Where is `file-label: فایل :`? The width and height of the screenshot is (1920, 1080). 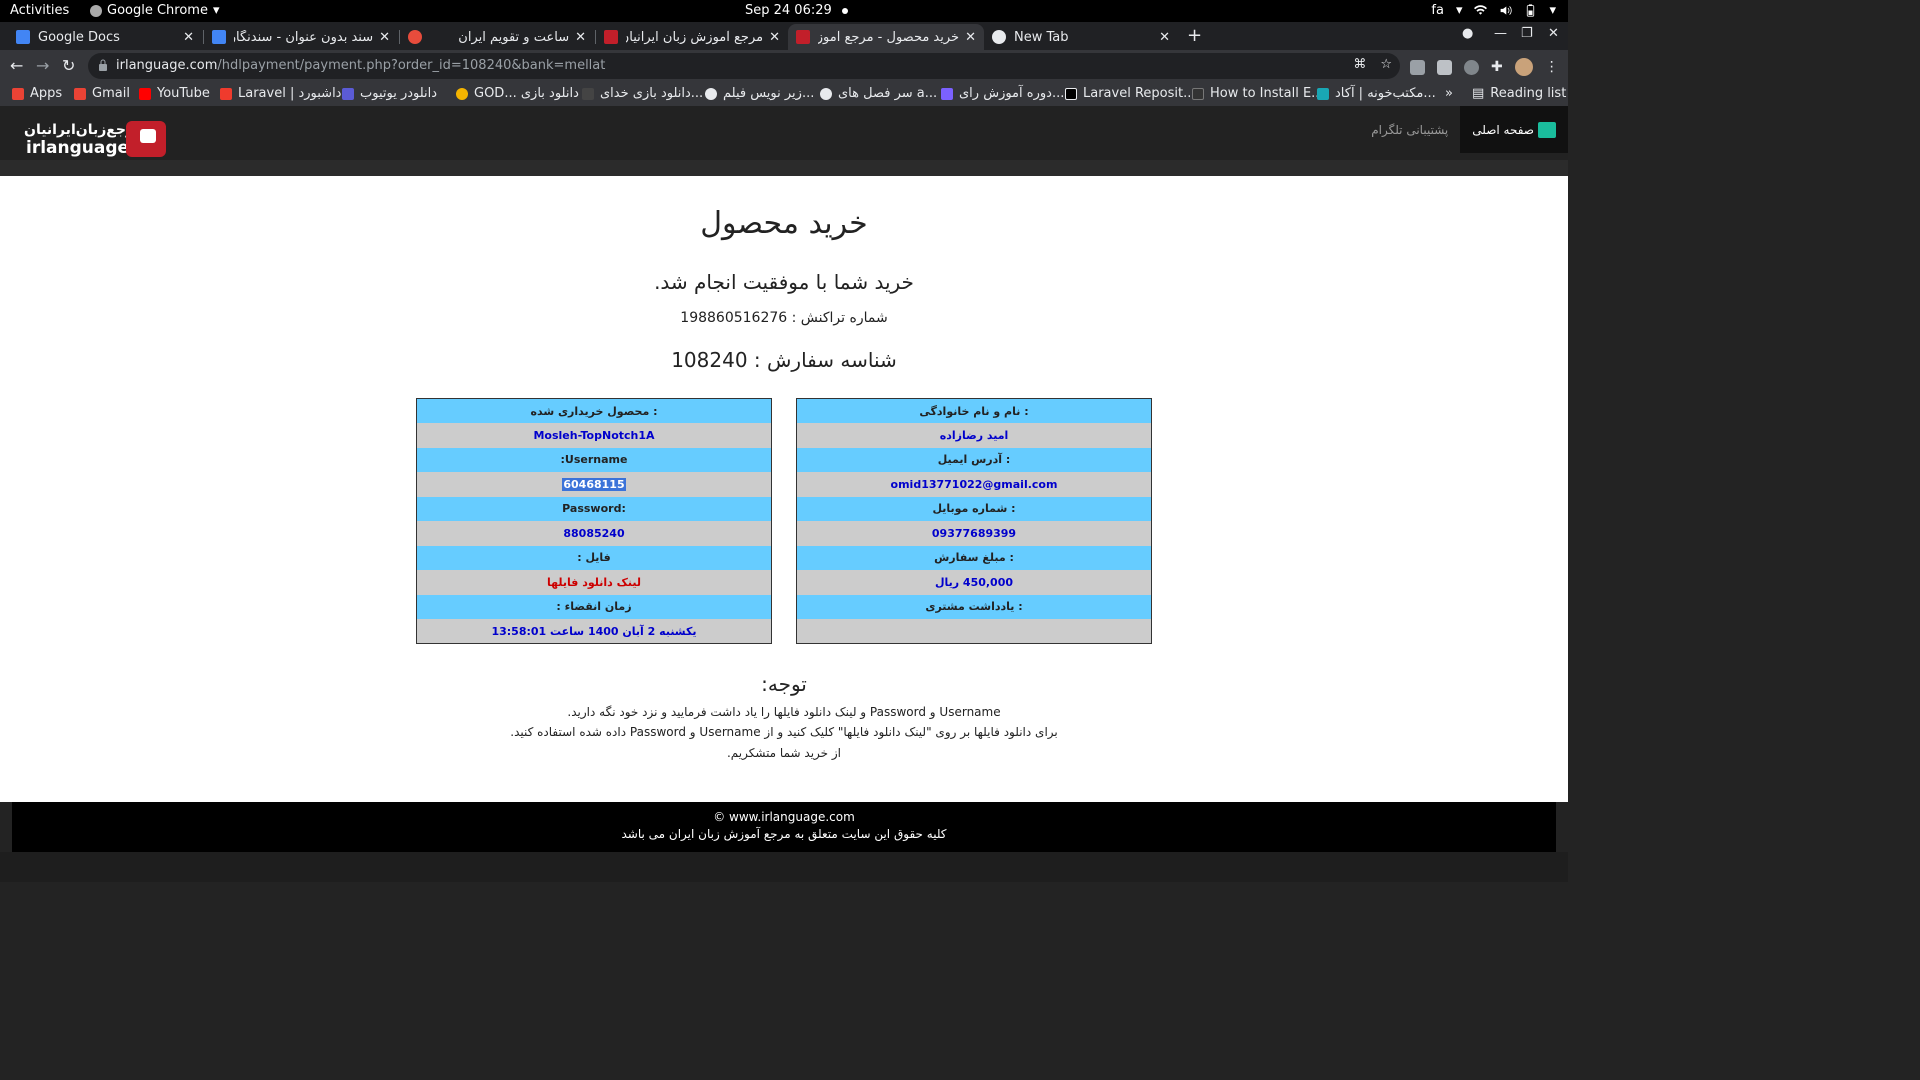 file-label: فایل : is located at coordinates (594, 557).